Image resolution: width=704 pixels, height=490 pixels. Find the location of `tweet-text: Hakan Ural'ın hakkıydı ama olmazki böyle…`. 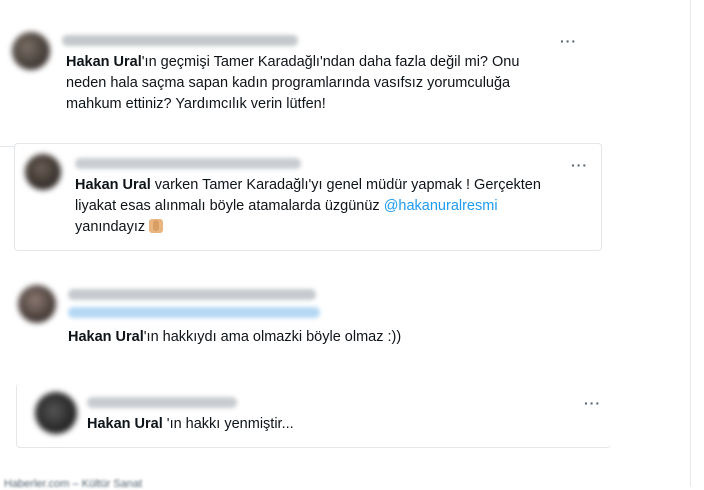

tweet-text: Hakan Ural'ın hakkıydı ama olmazki böyle… is located at coordinates (318, 337).